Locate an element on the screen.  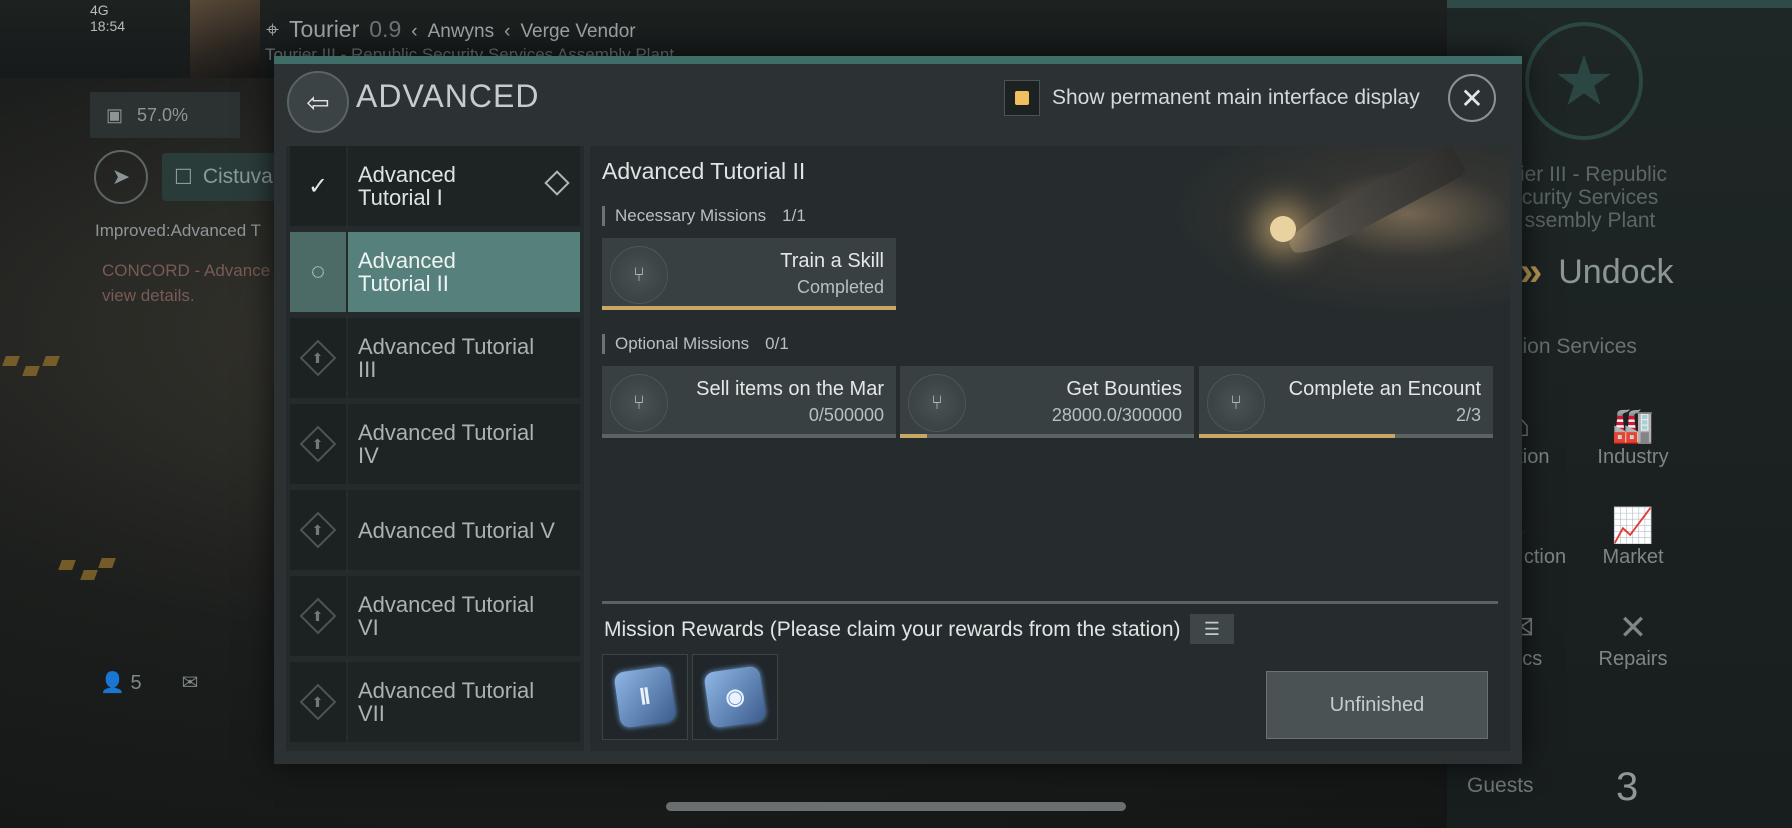
home-indicator is located at coordinates (896, 806).